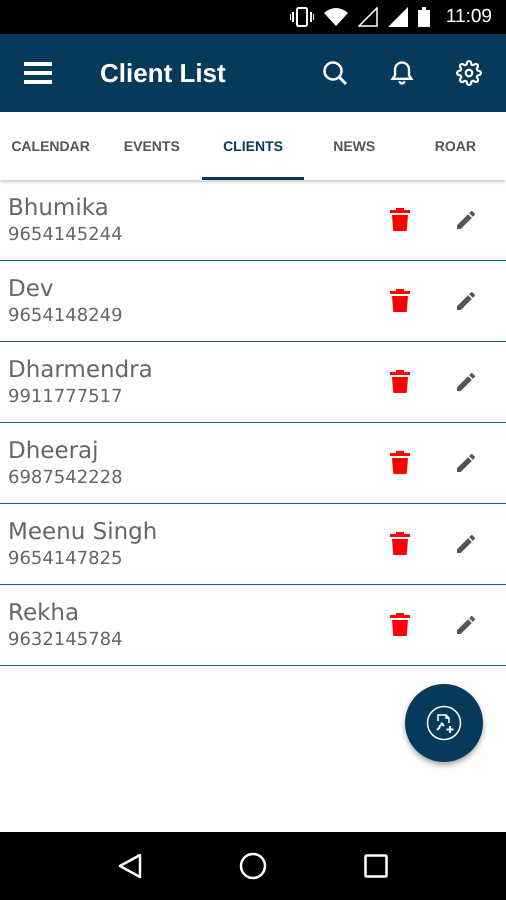 The width and height of the screenshot is (506, 900). What do you see at coordinates (130, 866) in the screenshot?
I see `back-icon` at bounding box center [130, 866].